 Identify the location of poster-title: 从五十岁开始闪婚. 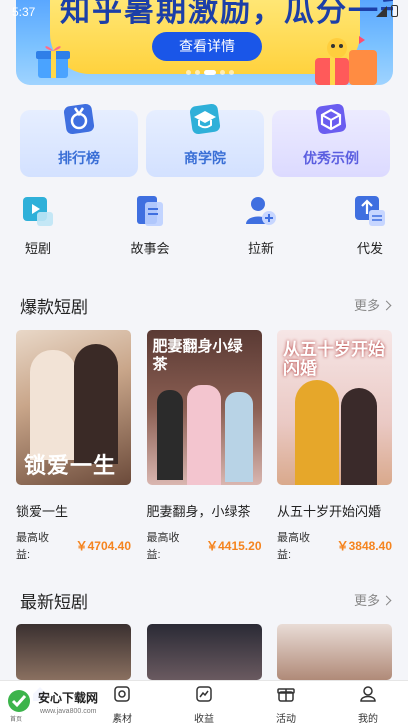
(334, 359).